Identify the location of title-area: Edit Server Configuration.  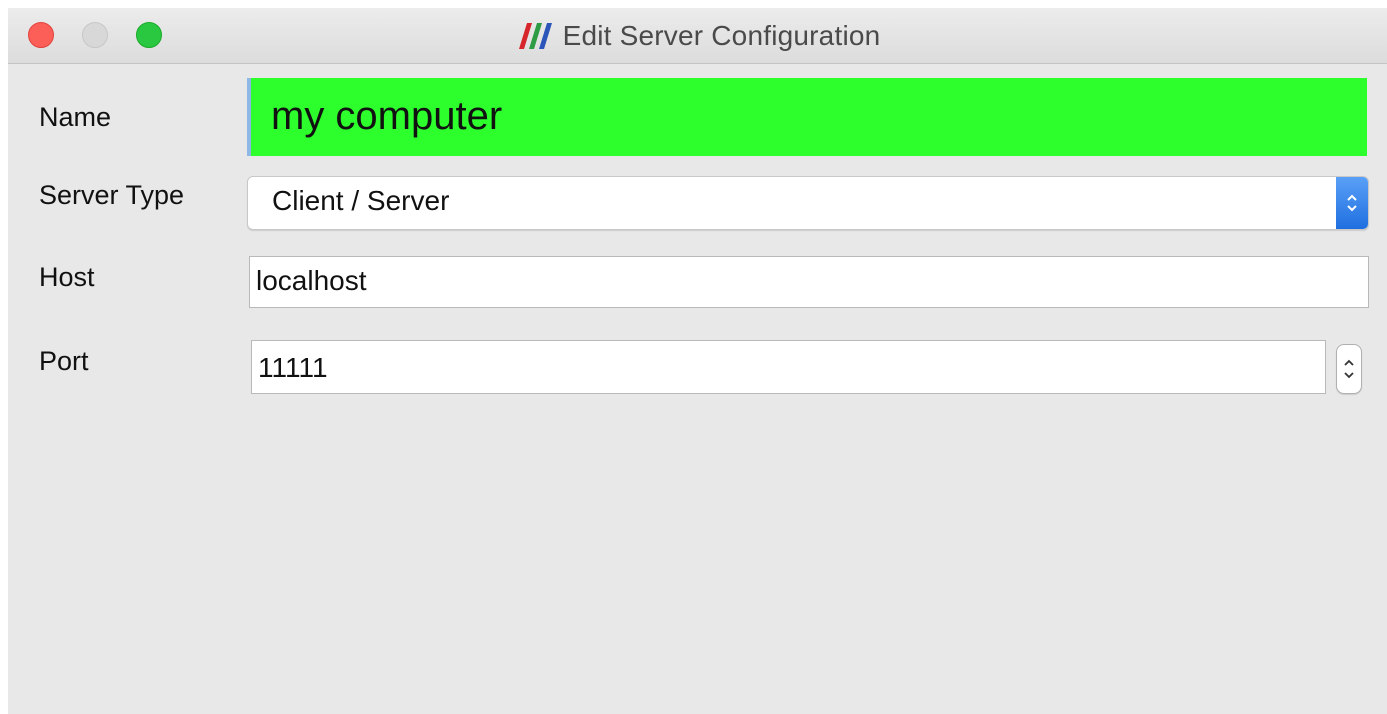
(697, 36).